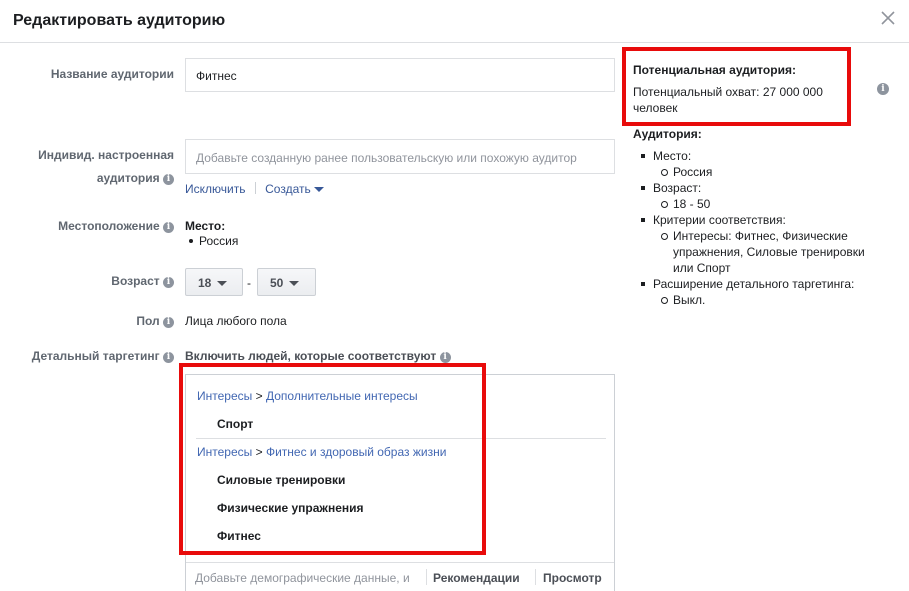 The width and height of the screenshot is (909, 591). I want to click on gender-label-text: Пол, so click(148, 321).